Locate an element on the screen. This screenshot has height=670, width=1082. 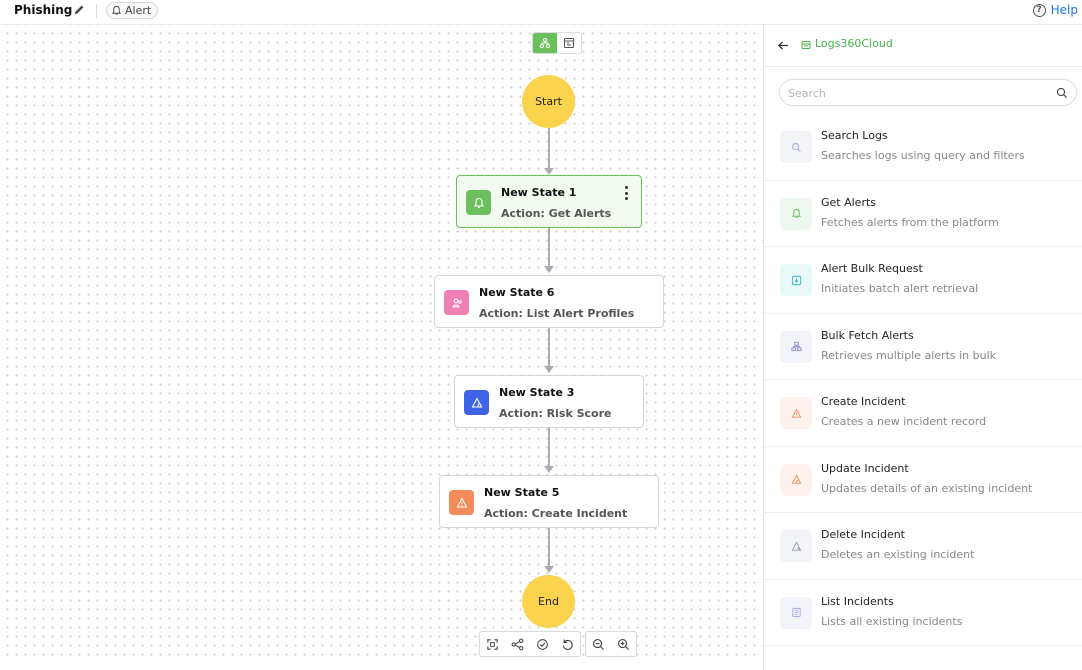
zoom-out-button is located at coordinates (598, 644).